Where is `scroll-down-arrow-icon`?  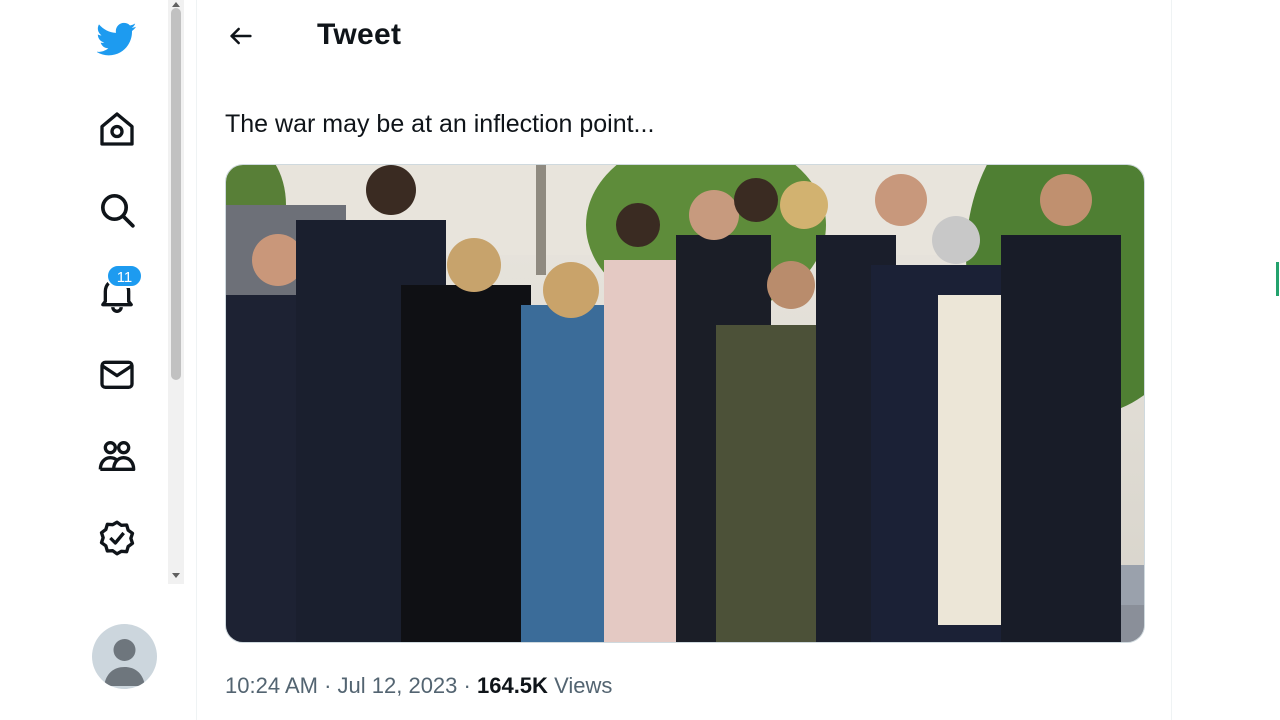
scroll-down-arrow-icon is located at coordinates (176, 575).